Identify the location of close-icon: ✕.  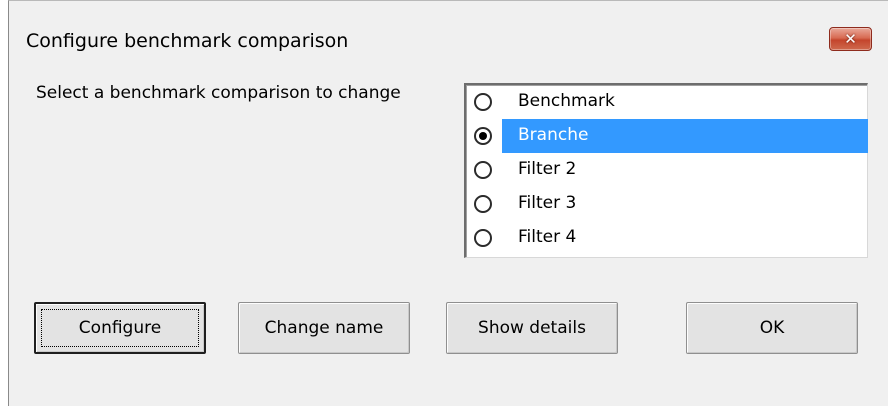
(850, 39).